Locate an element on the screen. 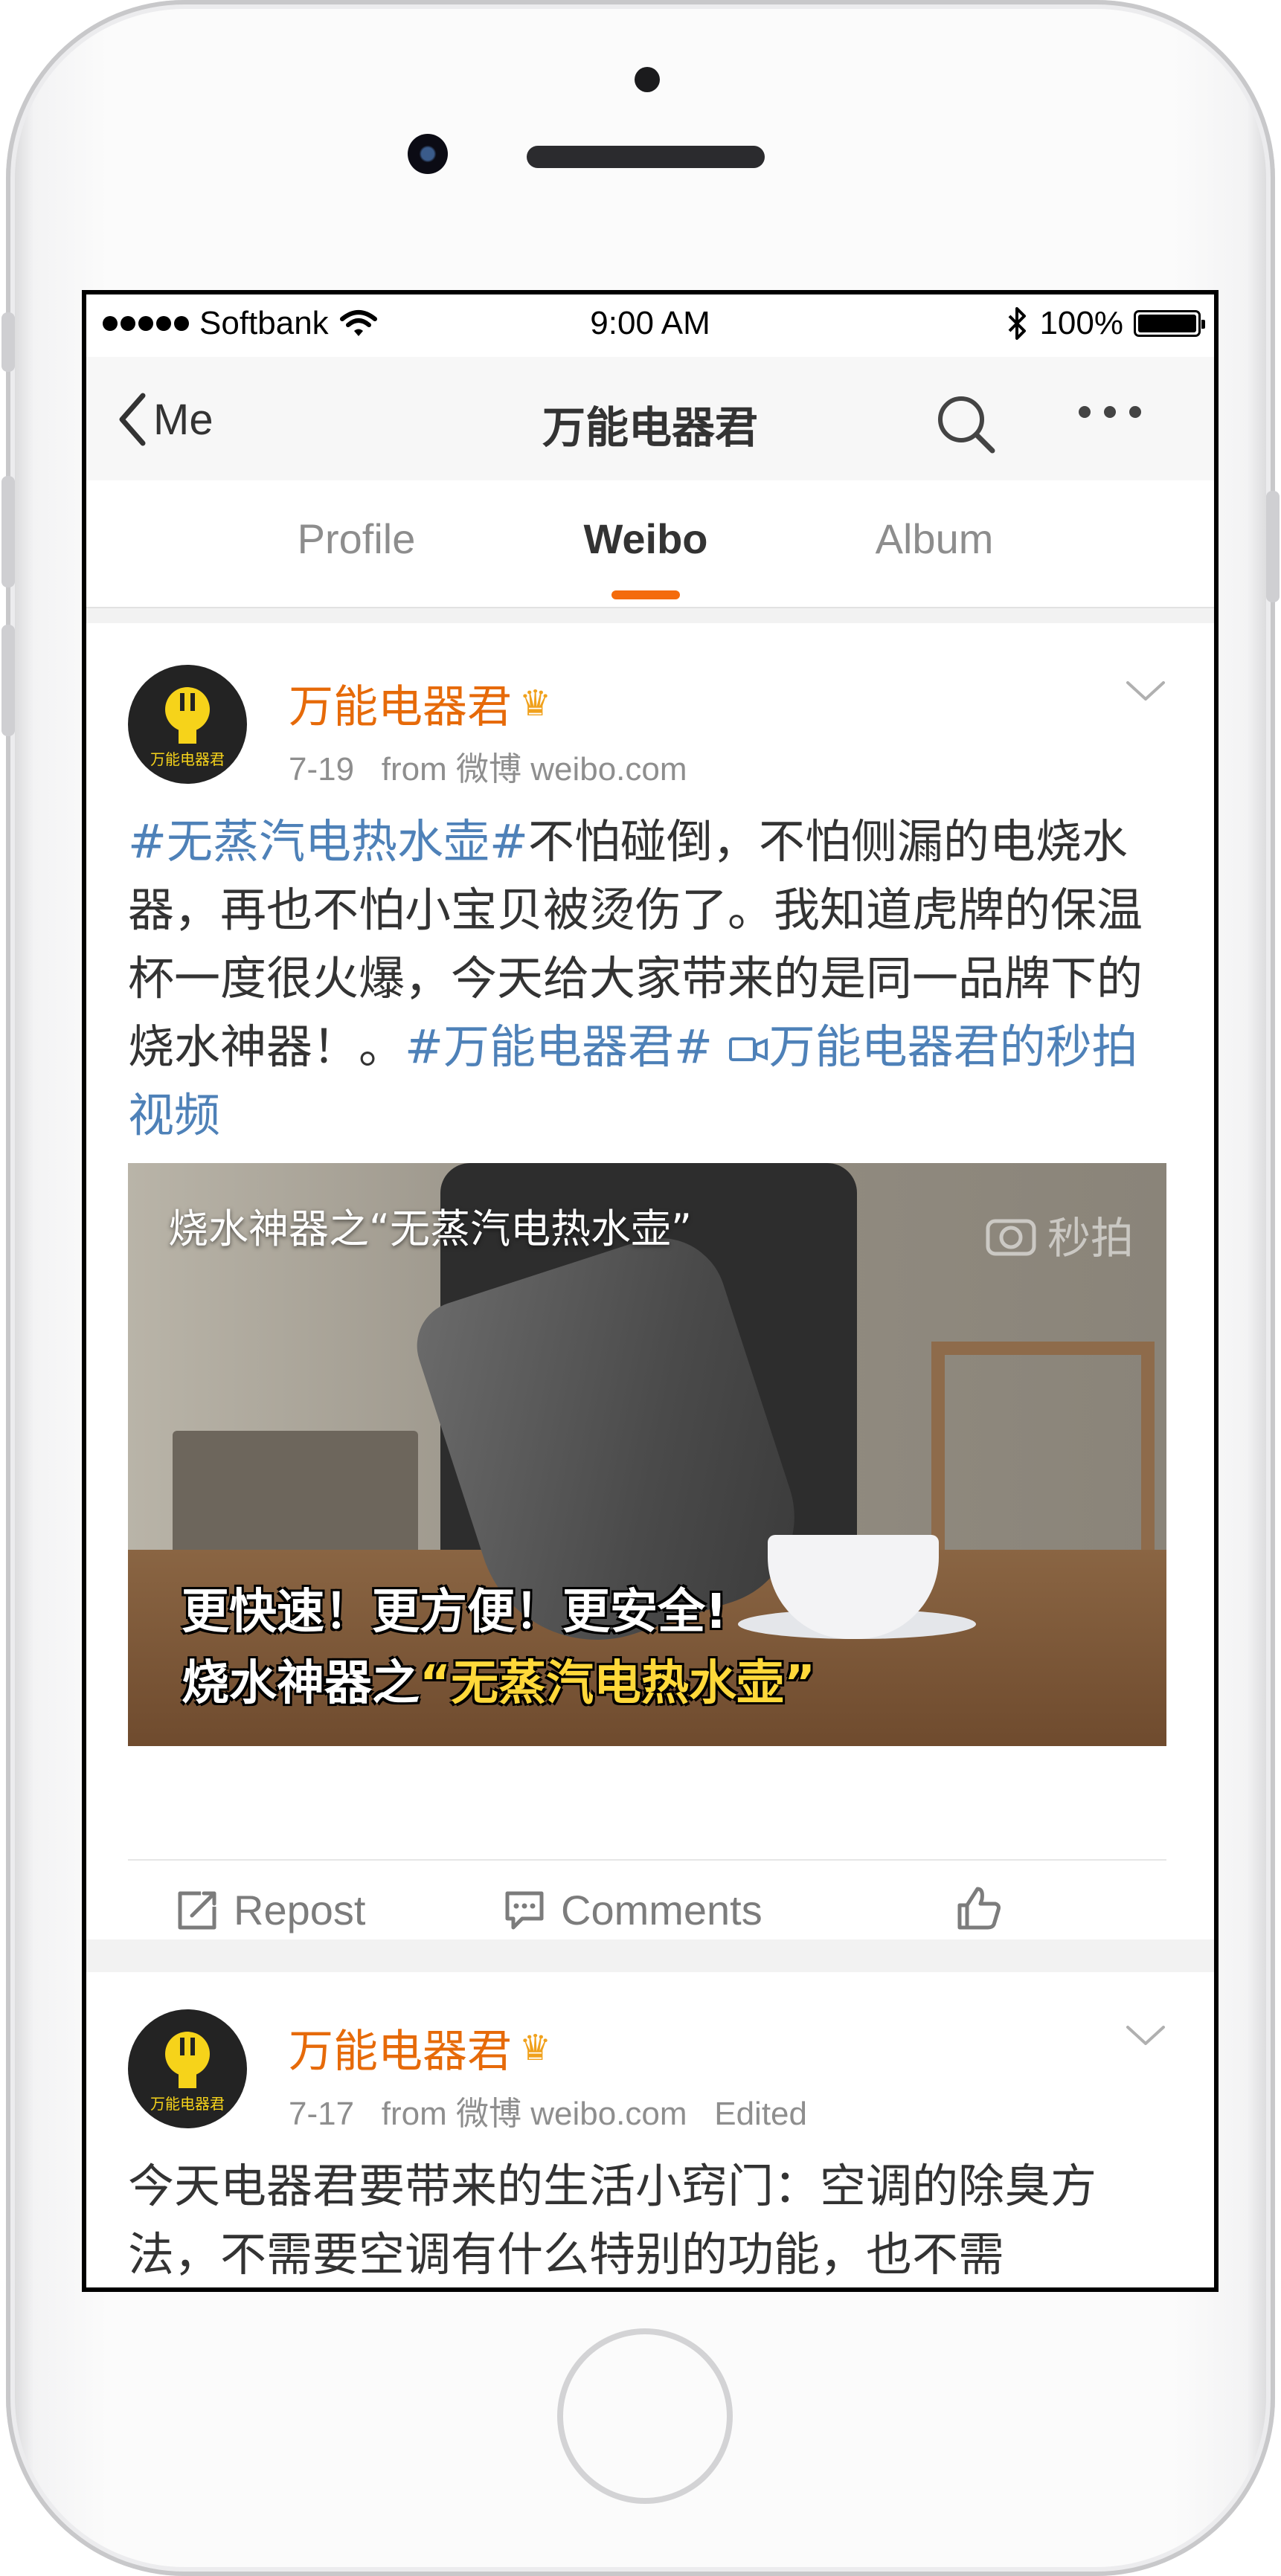 The height and width of the screenshot is (2576, 1281). video-caption-line2: 烧水神器之“无蒸汽电热水壶” is located at coordinates (498, 1683).